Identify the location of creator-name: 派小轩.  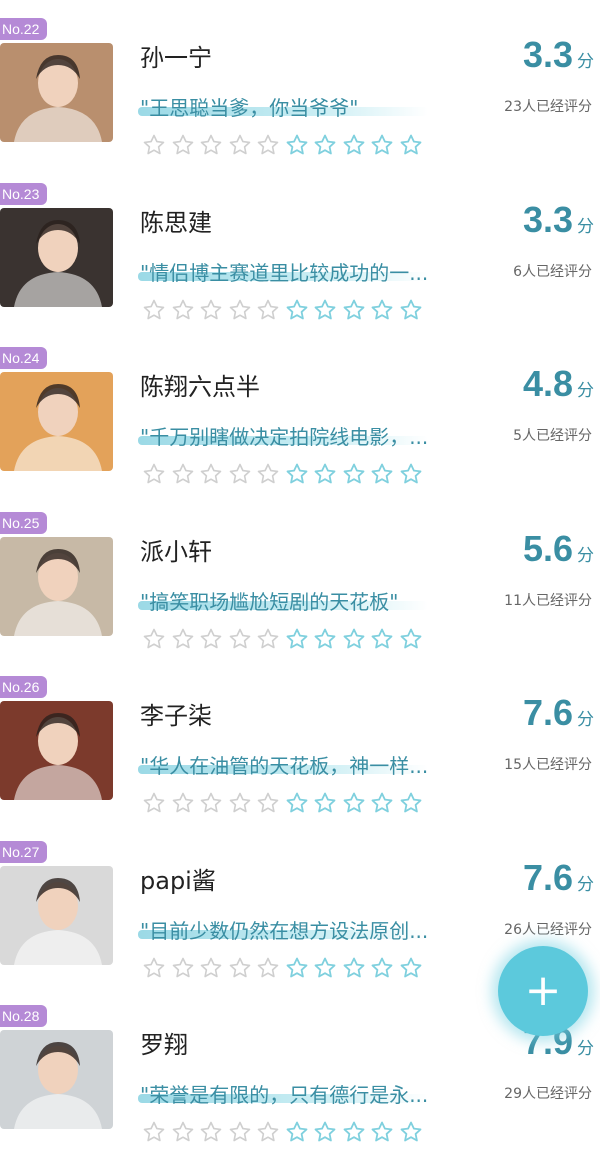
(176, 549).